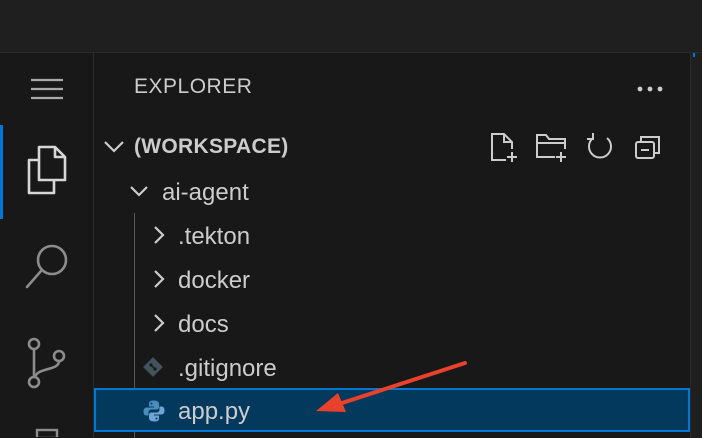 This screenshot has height=438, width=702. Describe the element at coordinates (392, 147) in the screenshot. I see `workspace-section-header: (WORKSPACE)` at that location.